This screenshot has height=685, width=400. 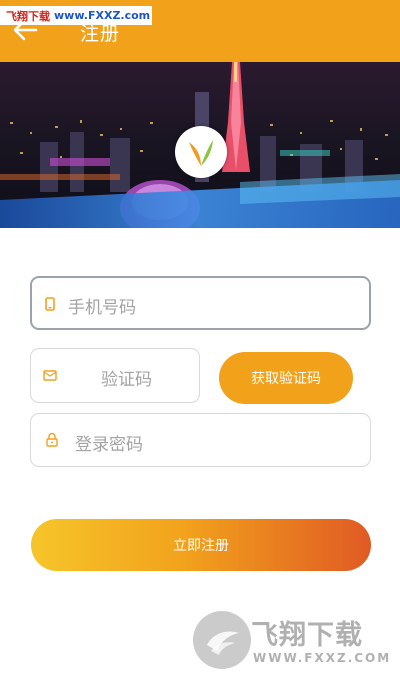 I want to click on get-code-button: 获取验证码, so click(x=286, y=378).